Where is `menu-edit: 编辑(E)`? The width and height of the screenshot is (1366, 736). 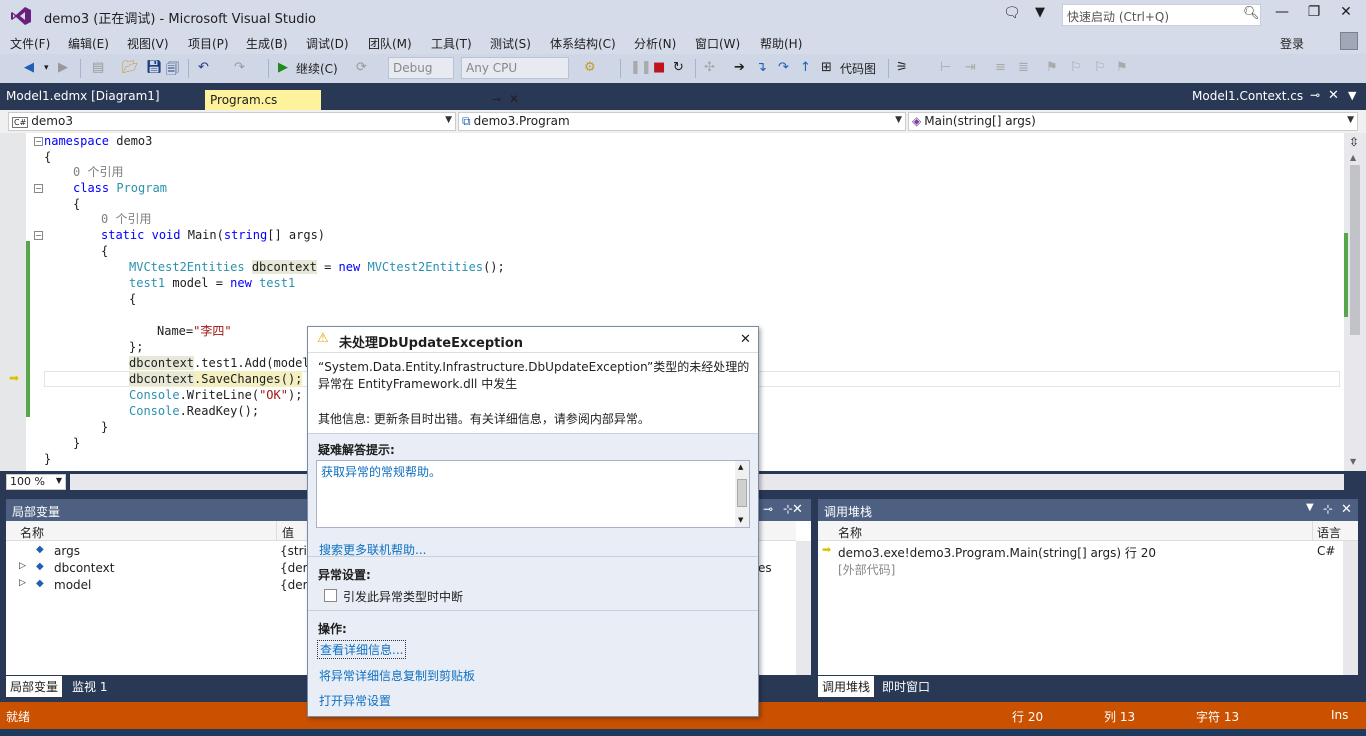 menu-edit: 编辑(E) is located at coordinates (88, 43).